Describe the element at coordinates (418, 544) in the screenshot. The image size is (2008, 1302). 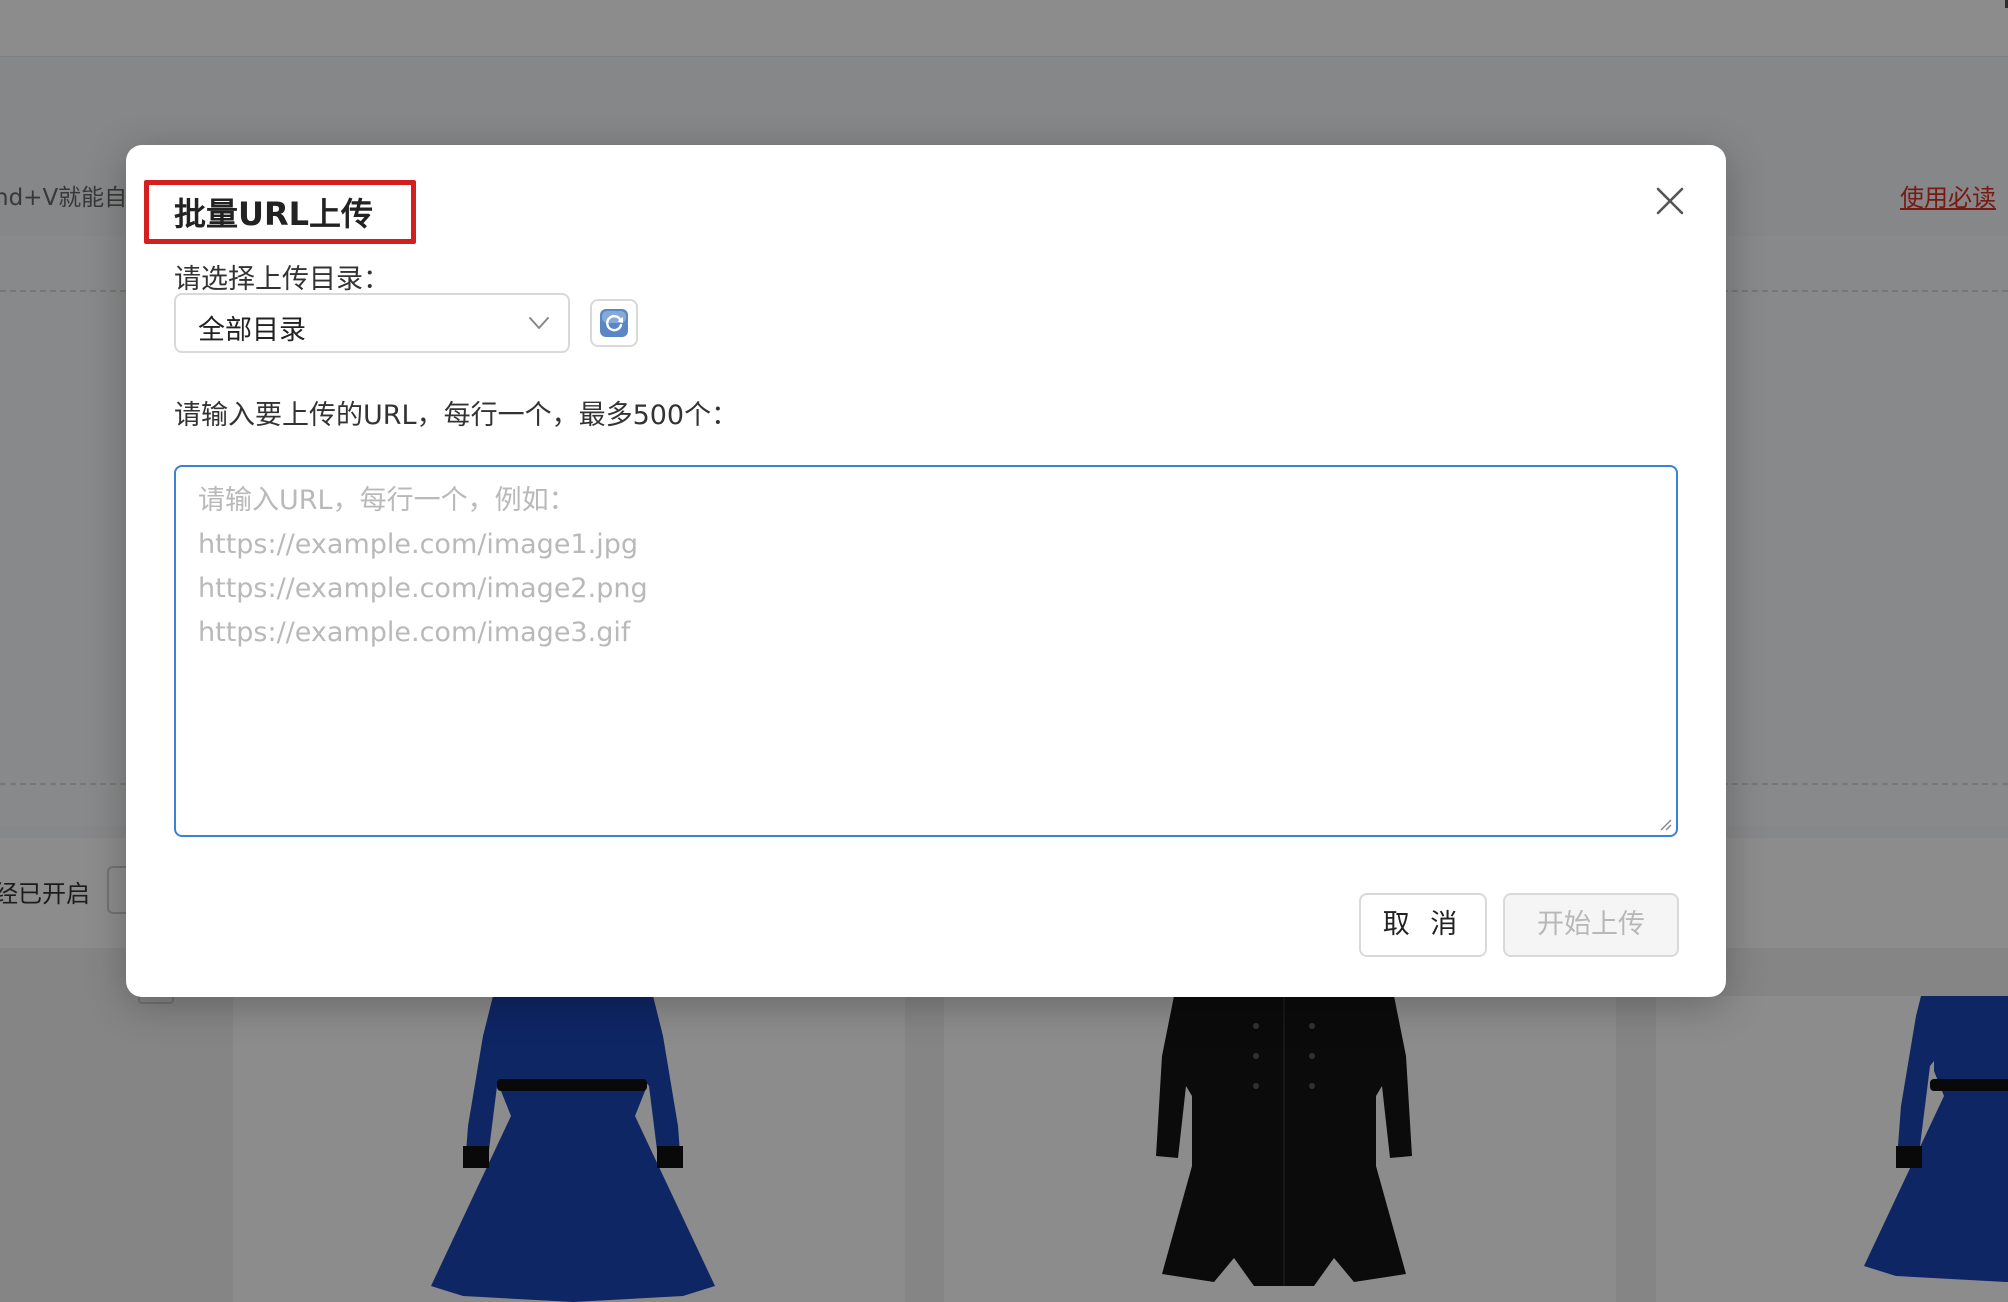
I see `placeholder-line: https://example.com/image1.jpg` at that location.